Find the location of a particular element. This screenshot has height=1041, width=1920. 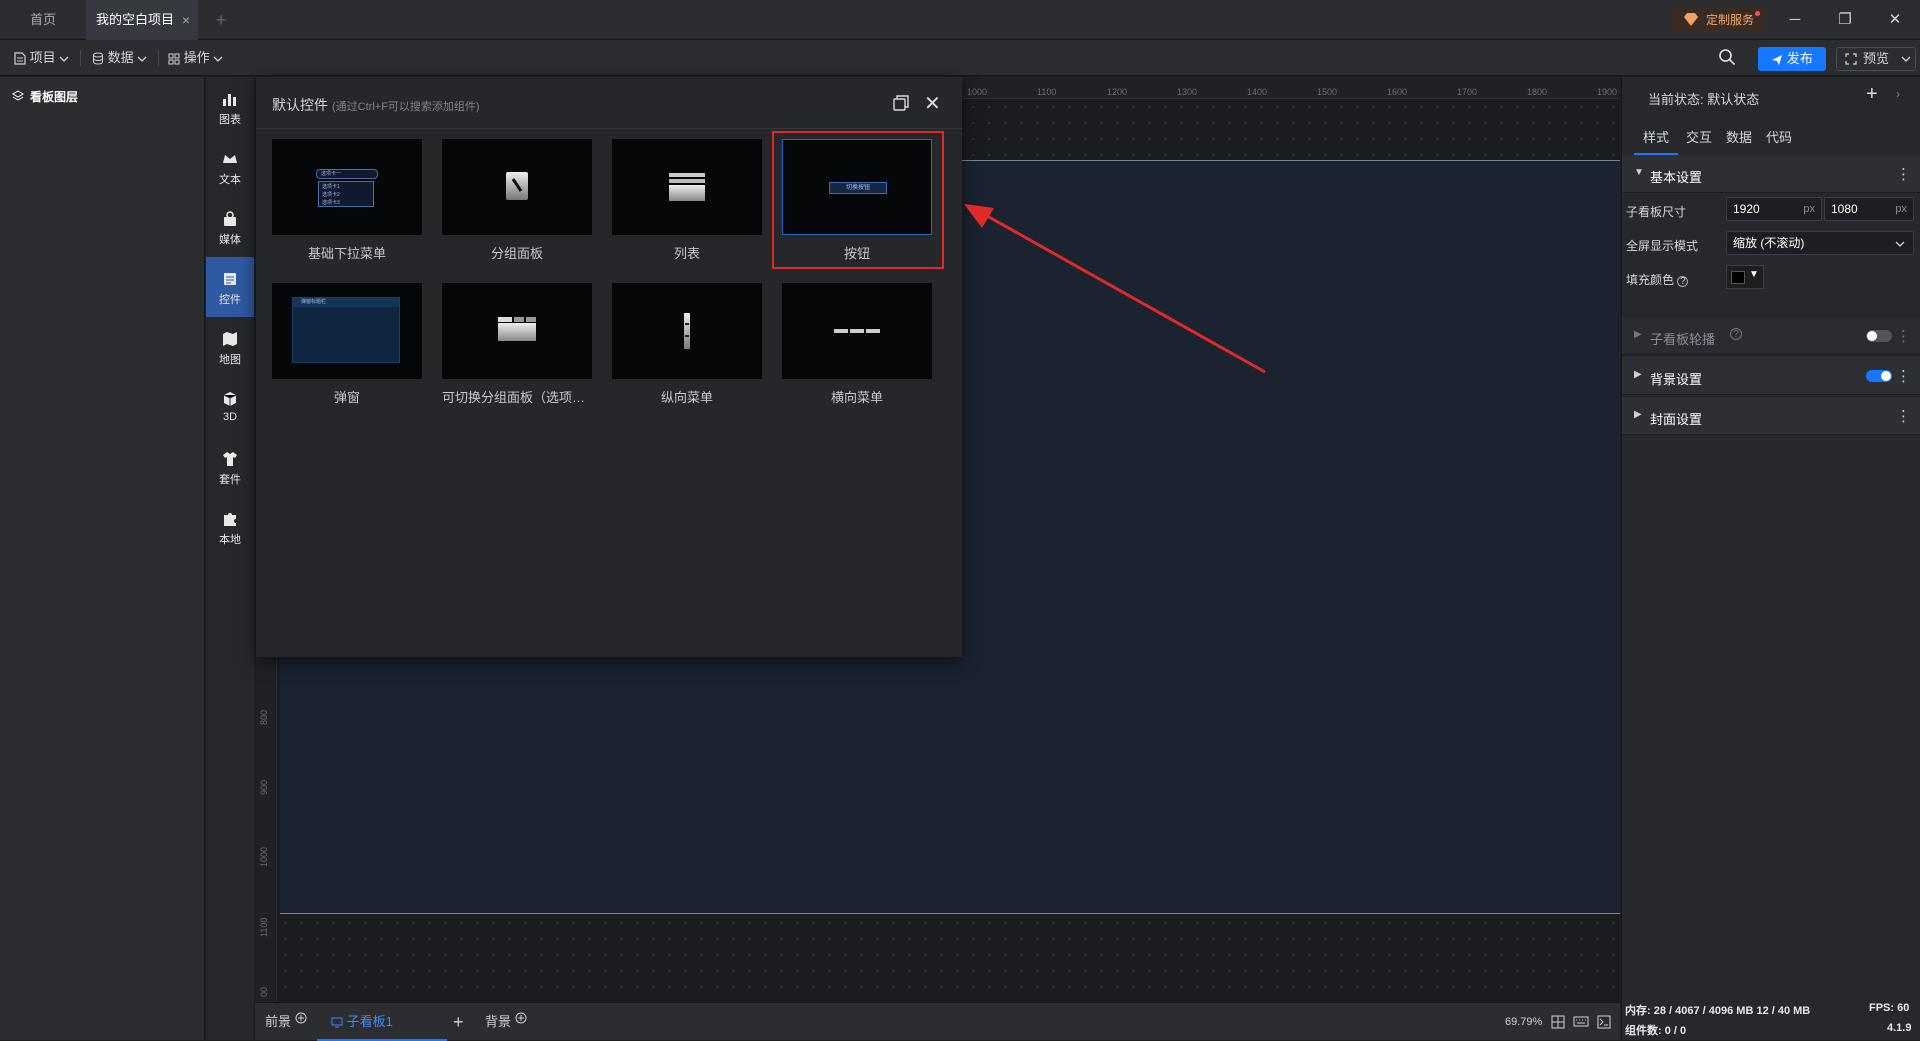

sub-board-tab: 子看板1 is located at coordinates (382, 1022).